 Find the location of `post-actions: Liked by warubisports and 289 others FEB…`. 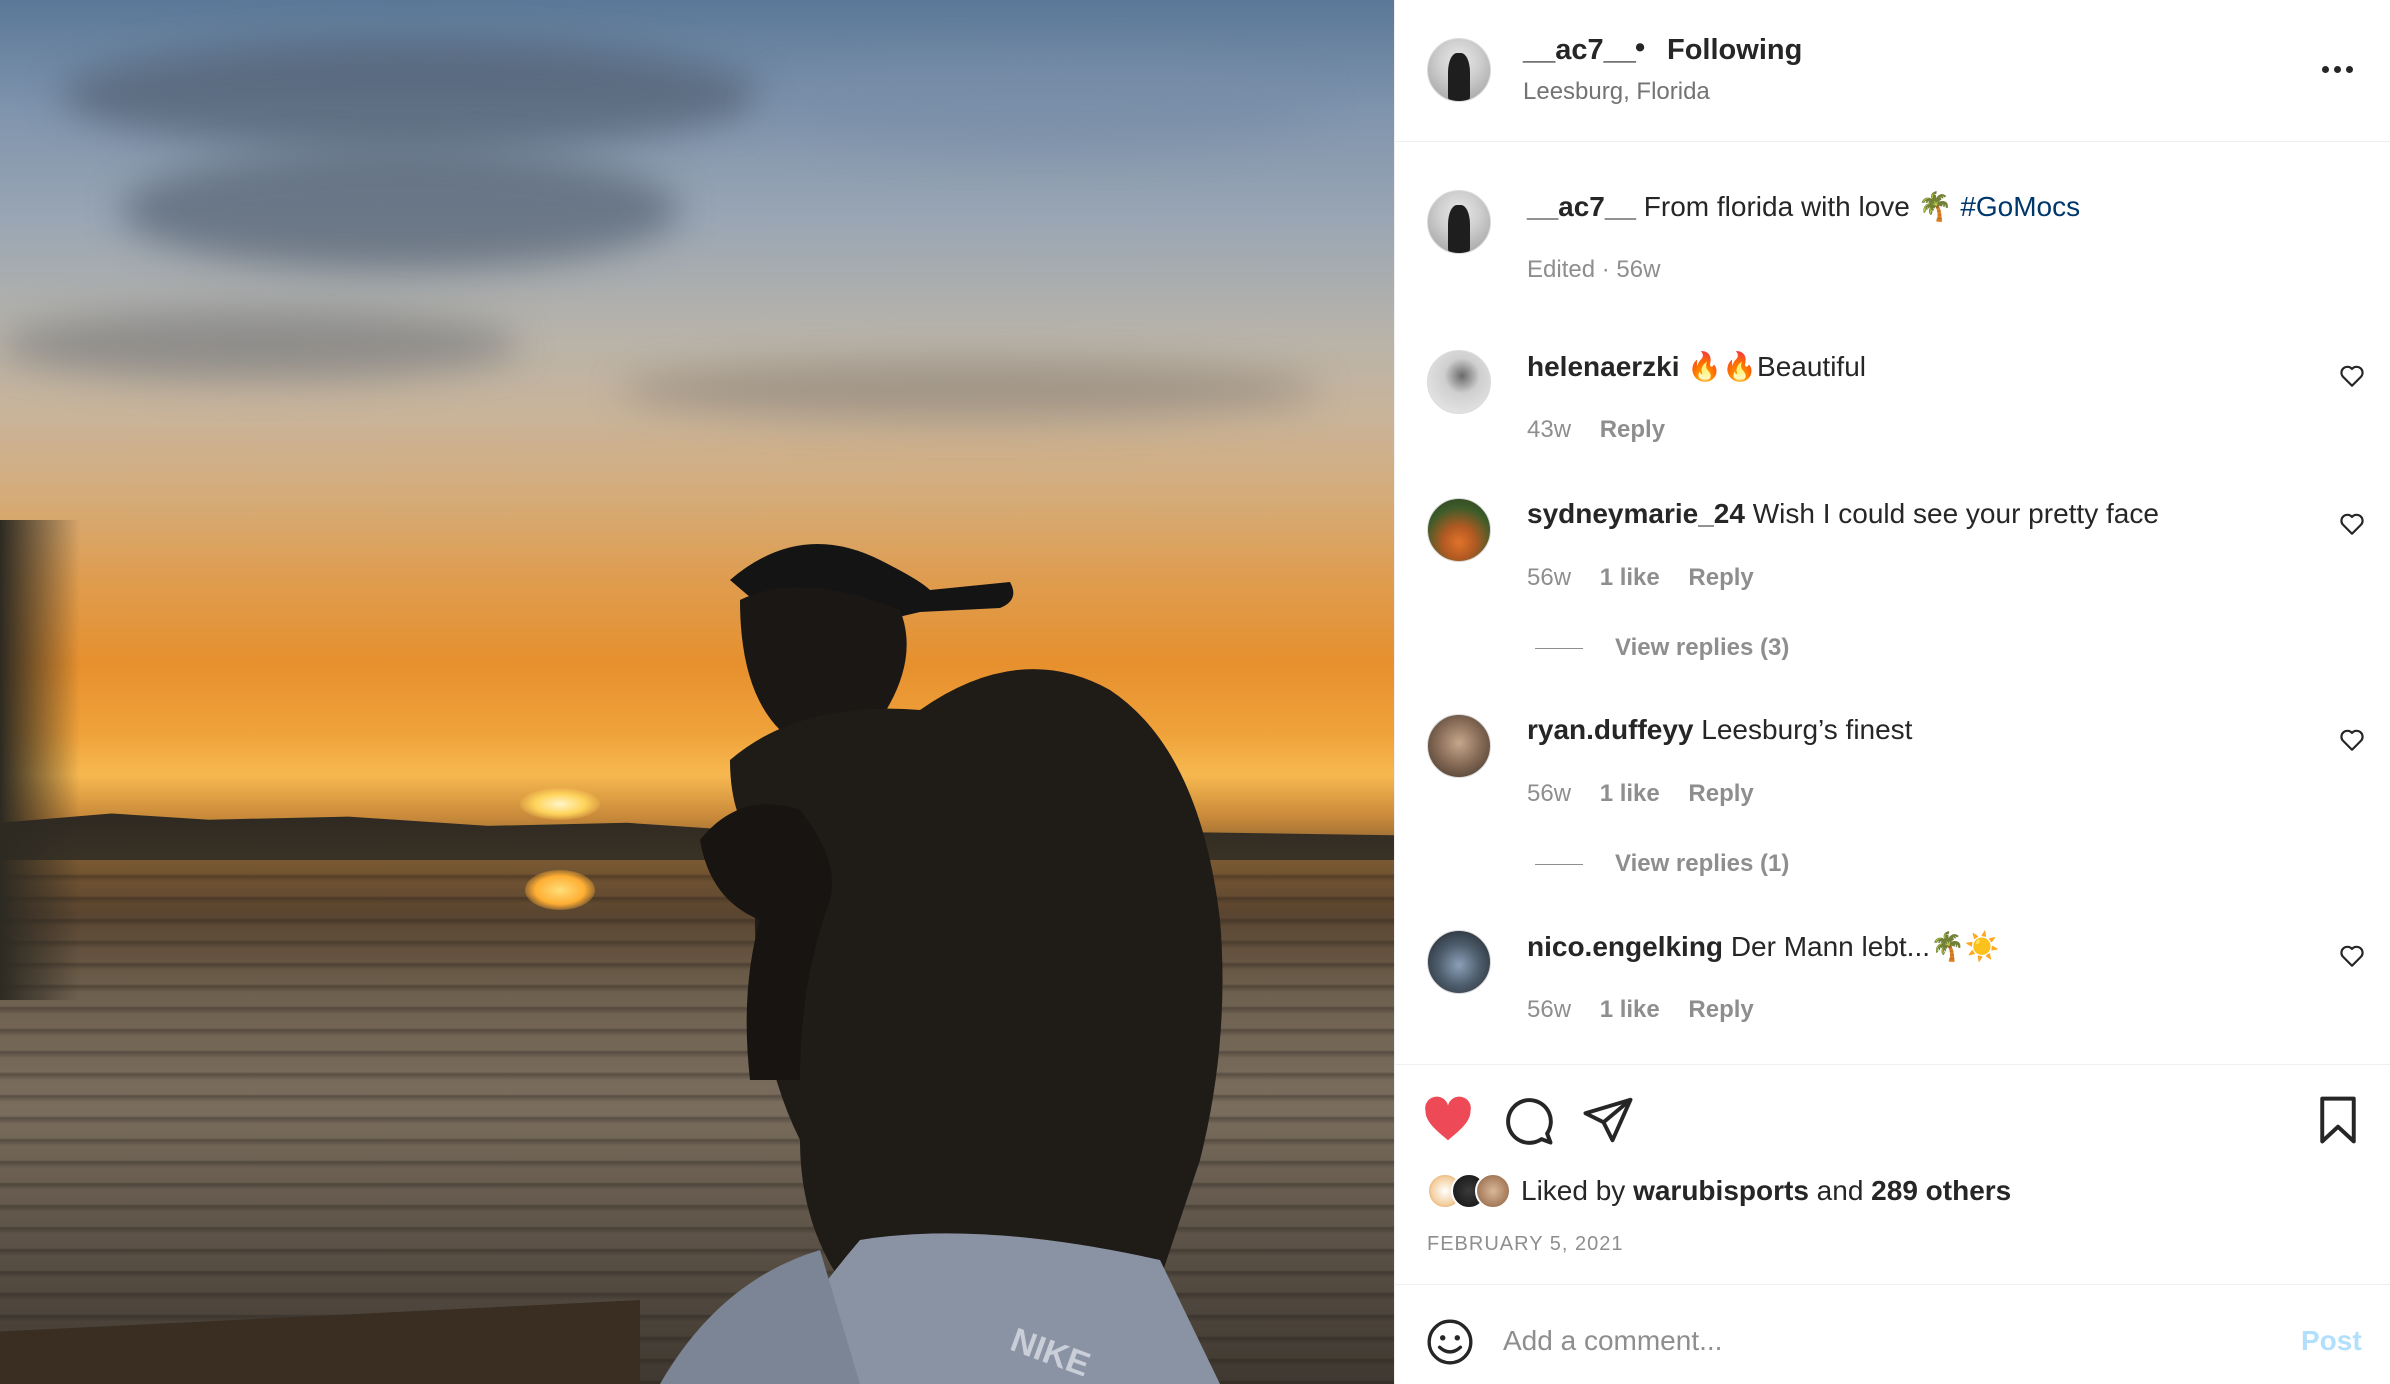

post-actions: Liked by warubisports and 289 others FEB… is located at coordinates (1892, 1174).